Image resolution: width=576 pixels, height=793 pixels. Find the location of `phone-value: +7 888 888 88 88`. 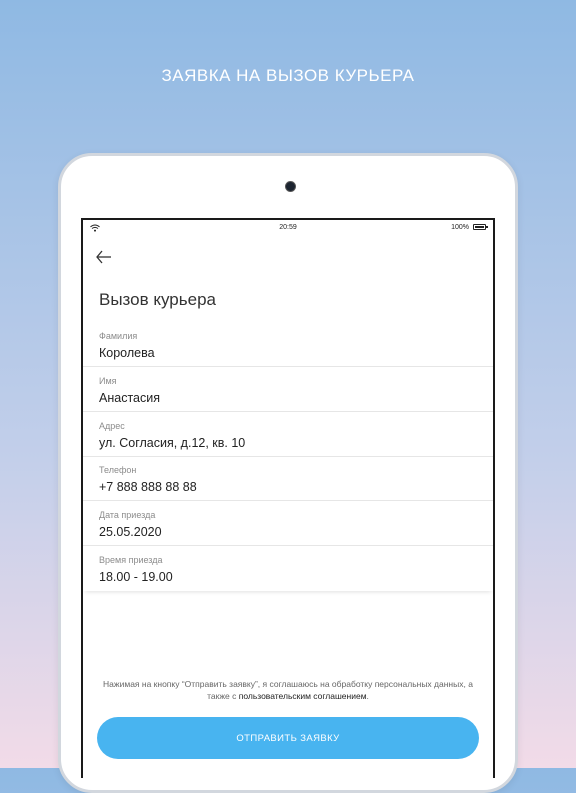

phone-value: +7 888 888 88 88 is located at coordinates (148, 487).